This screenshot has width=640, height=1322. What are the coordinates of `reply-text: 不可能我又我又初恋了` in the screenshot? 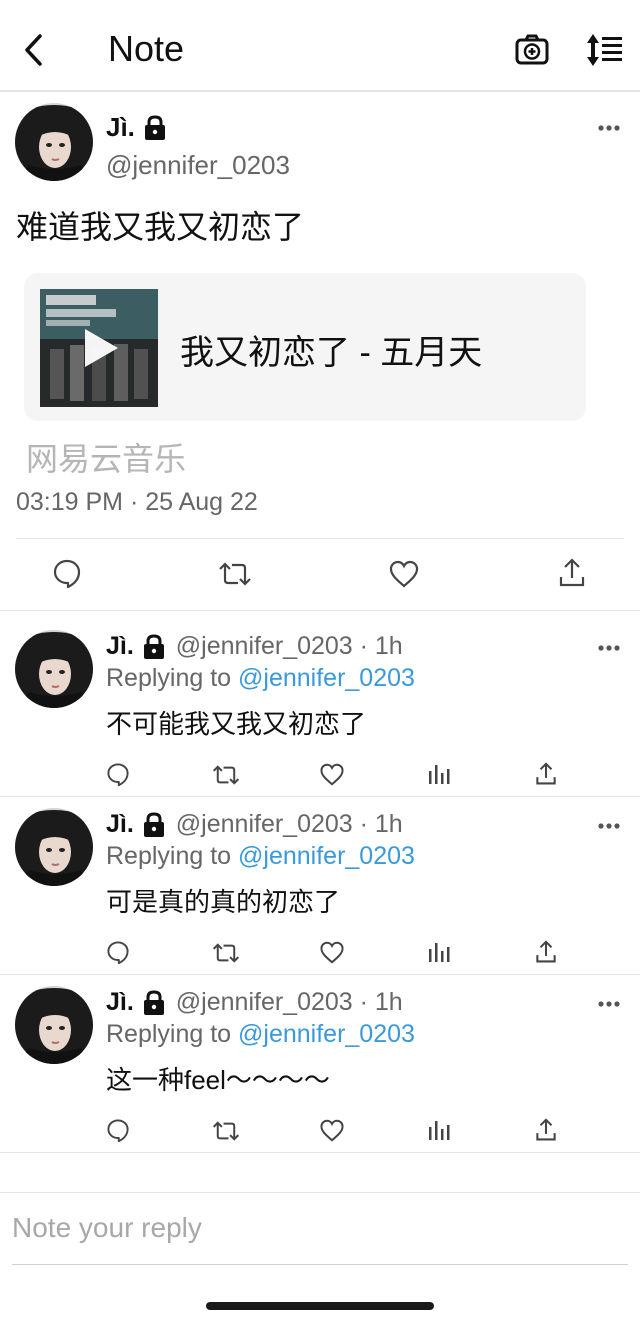 It's located at (236, 724).